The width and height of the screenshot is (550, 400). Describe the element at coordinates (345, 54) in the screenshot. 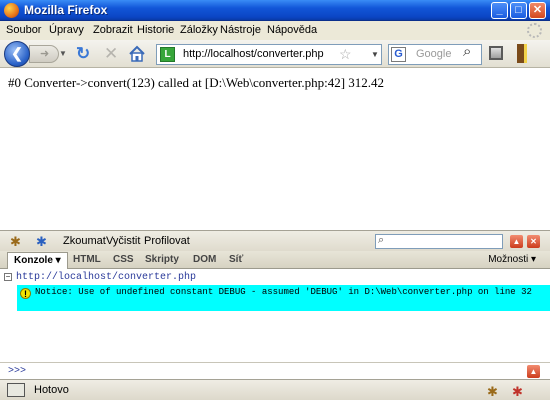

I see `bookmark-star-icon: ☆` at that location.